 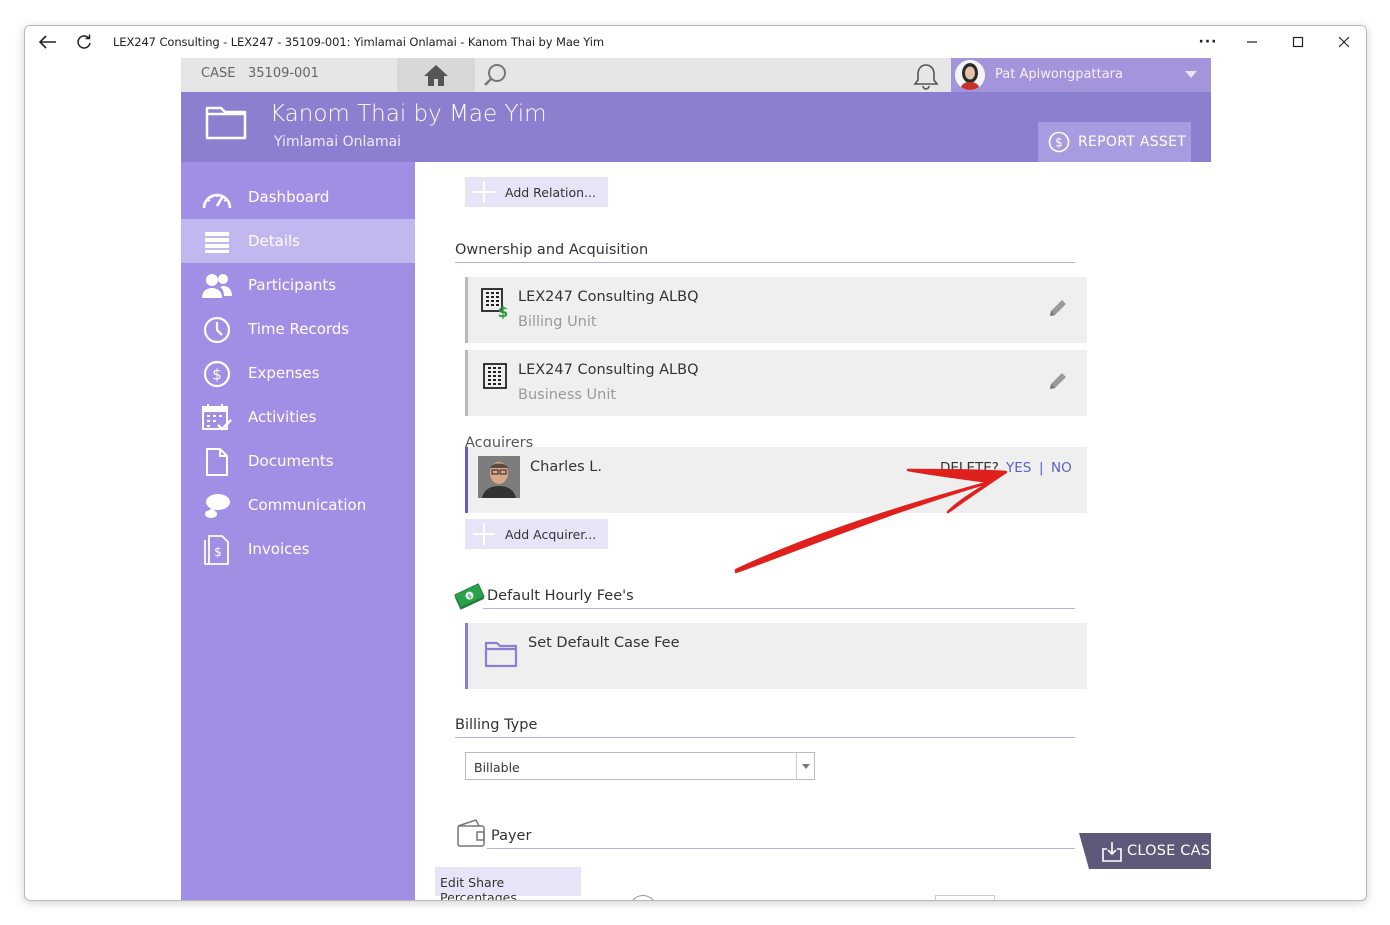 I want to click on delete-prompt: DELETE?, so click(x=969, y=468).